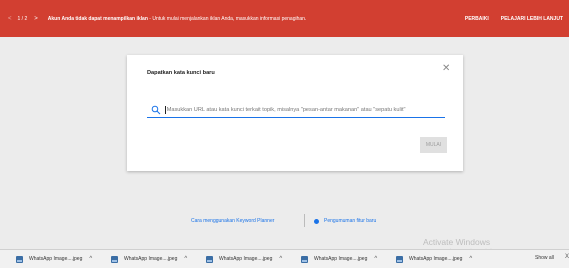 This screenshot has height=268, width=569. I want to click on keyword-planner-help-link: Cara menggunakan Keyword Planner, so click(232, 221).